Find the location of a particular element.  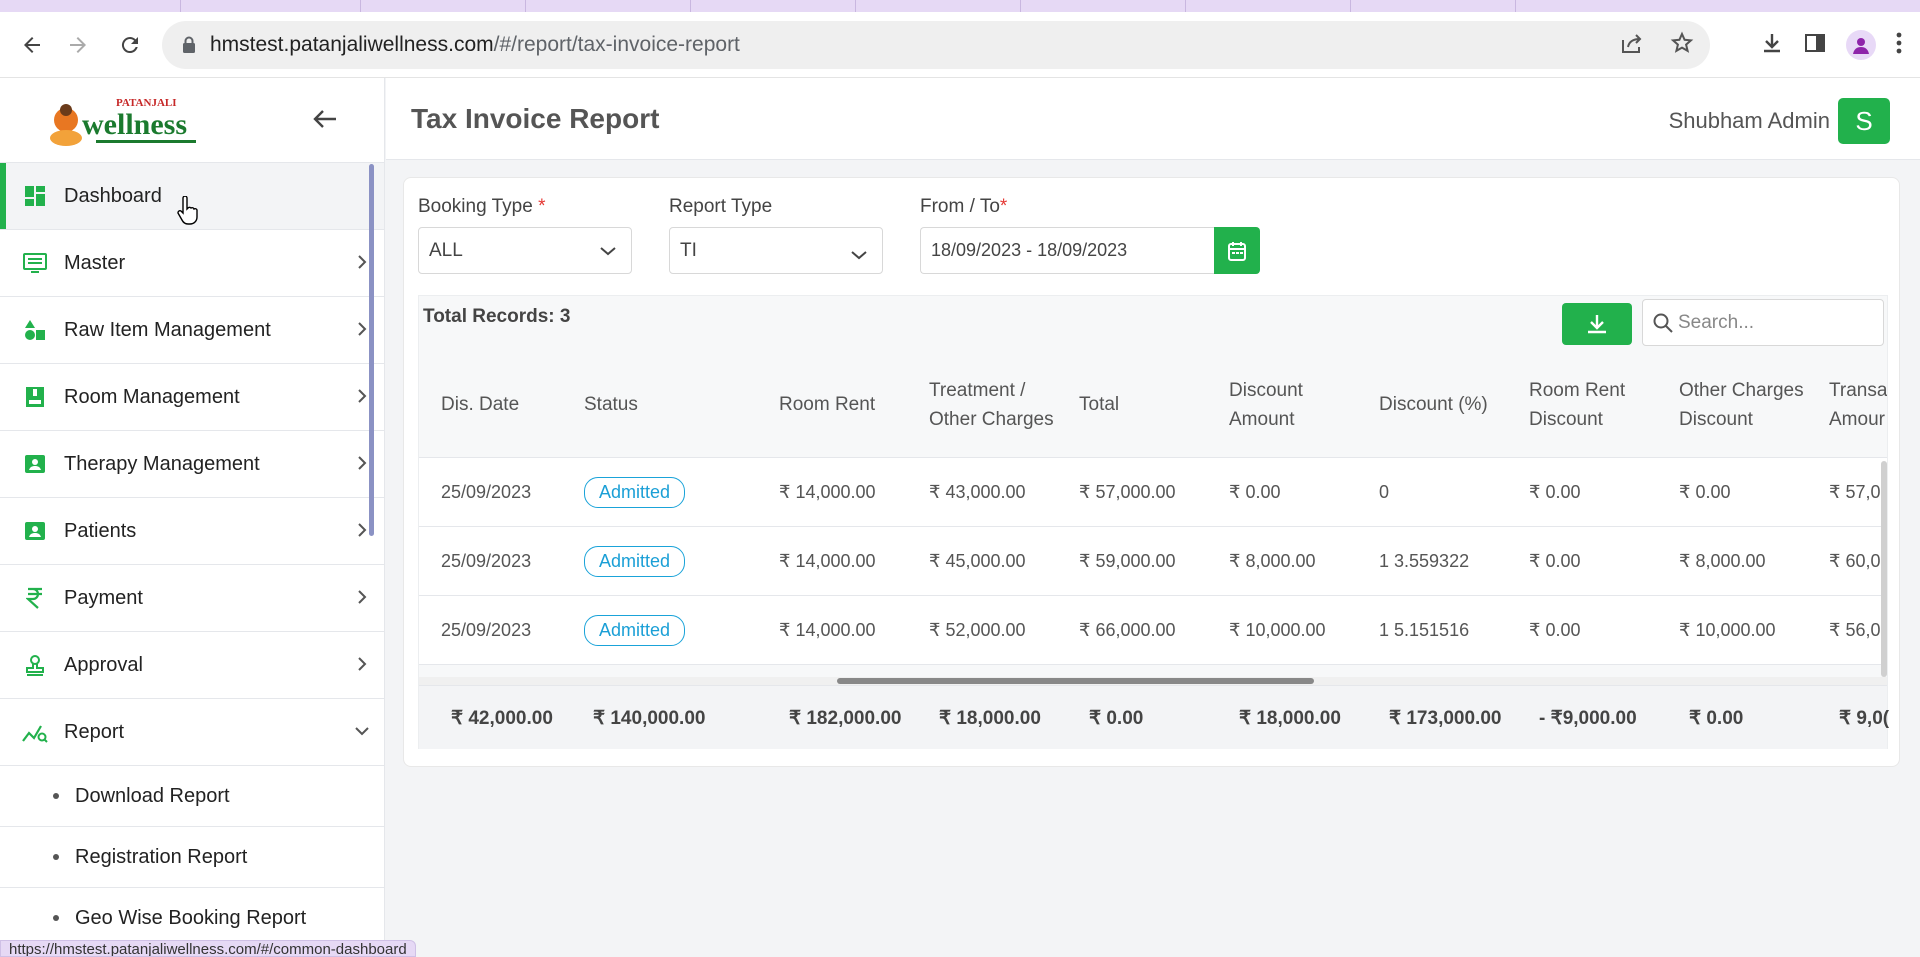

footer-total: ₹ 140,000.00 is located at coordinates (649, 718).